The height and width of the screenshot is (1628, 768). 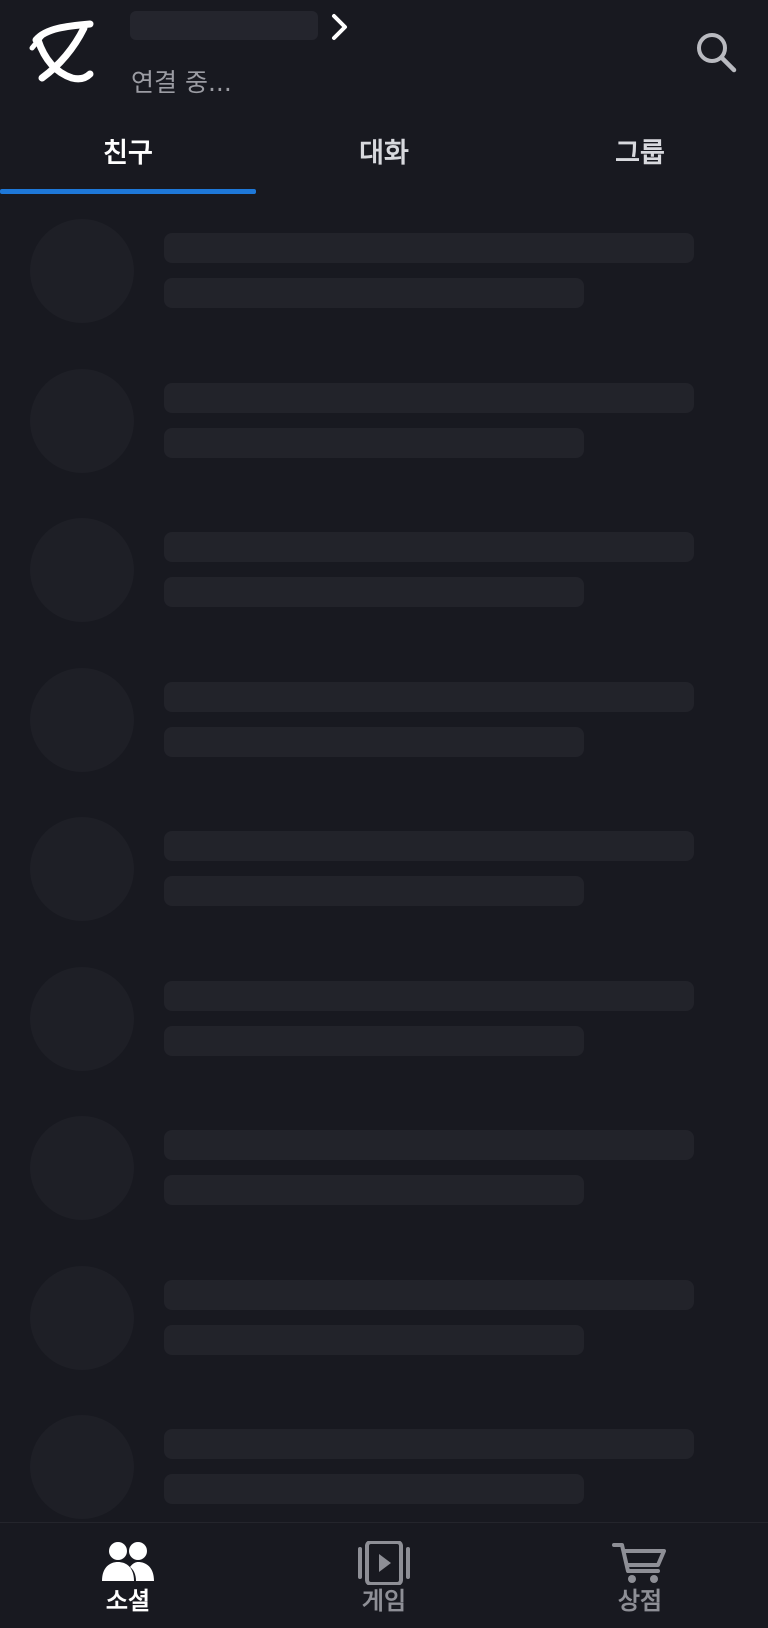 What do you see at coordinates (128, 191) in the screenshot?
I see `active-tab-indicator` at bounding box center [128, 191].